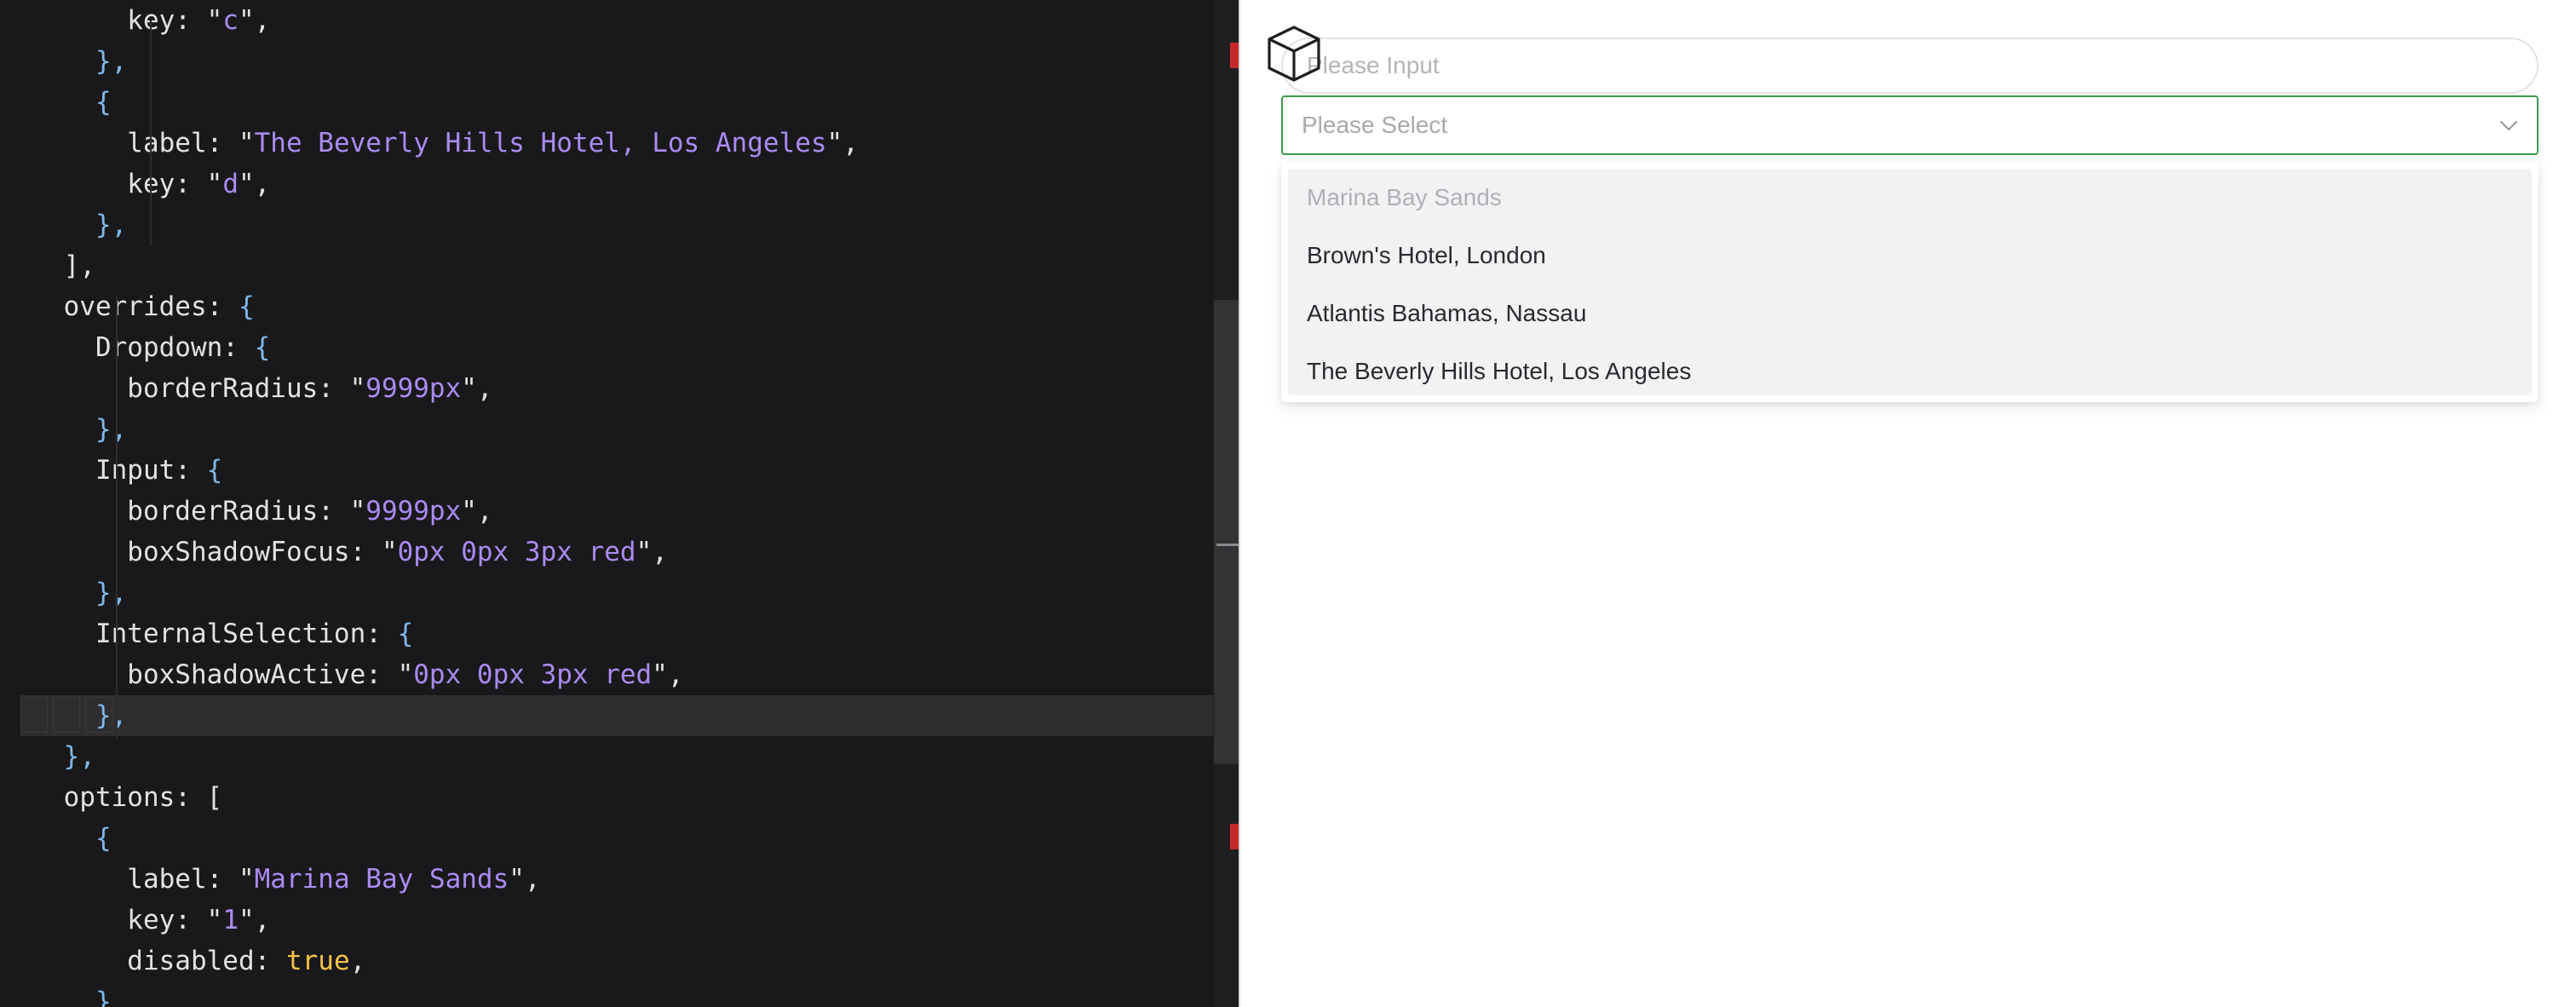 The image size is (2576, 1007). Describe the element at coordinates (606, 184) in the screenshot. I see `code-line: key: "d",` at that location.